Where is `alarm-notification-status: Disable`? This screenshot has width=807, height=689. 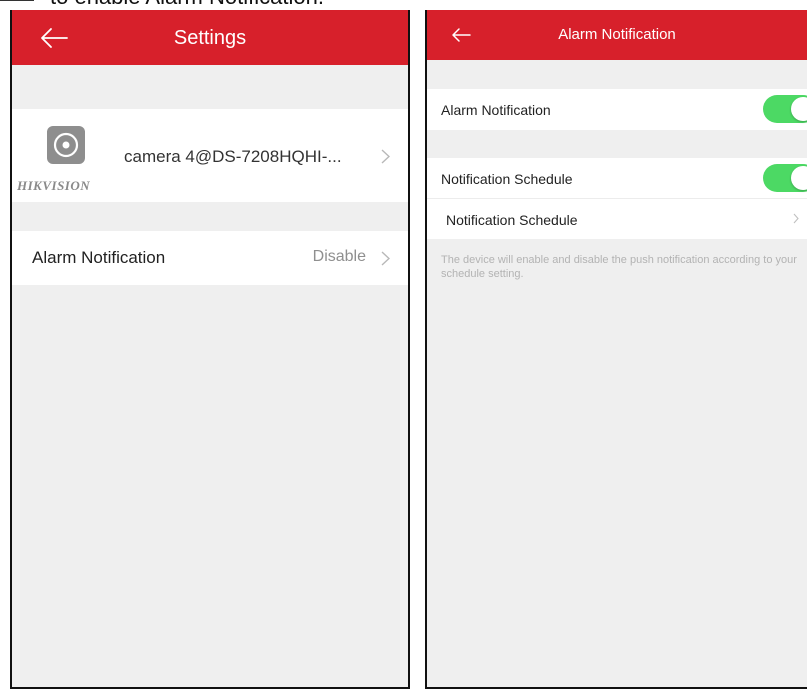
alarm-notification-status: Disable is located at coordinates (339, 256).